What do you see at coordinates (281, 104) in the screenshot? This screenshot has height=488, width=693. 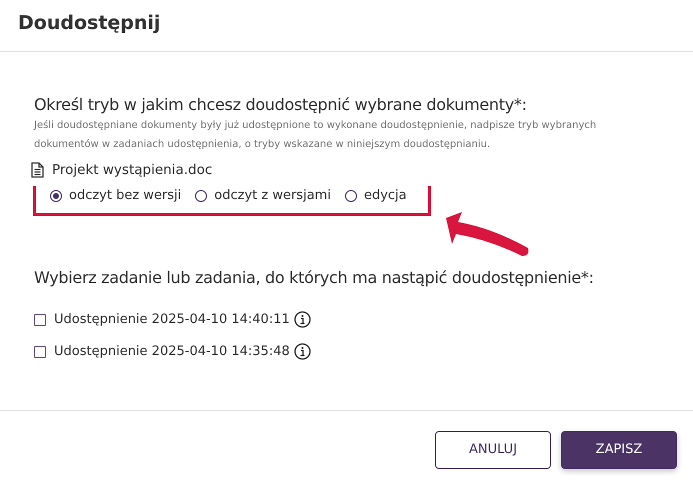 I see `section-heading: Określ tryb w jakim chcesz doudostępnić wybrane dokumenty*:` at bounding box center [281, 104].